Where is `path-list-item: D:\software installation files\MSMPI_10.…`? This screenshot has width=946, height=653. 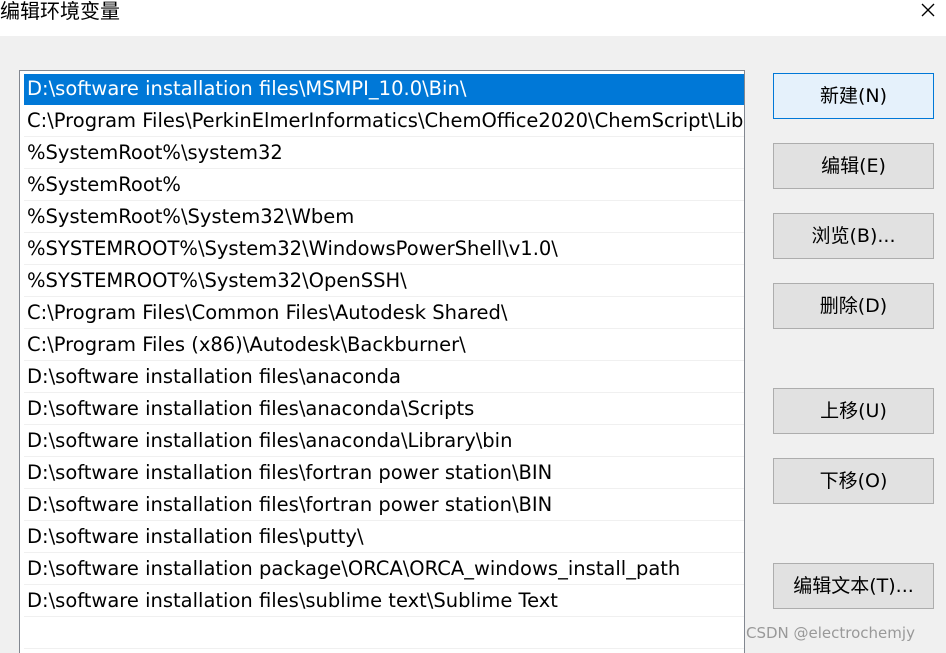 path-list-item: D:\software installation files\MSMPI_10.… is located at coordinates (384, 89).